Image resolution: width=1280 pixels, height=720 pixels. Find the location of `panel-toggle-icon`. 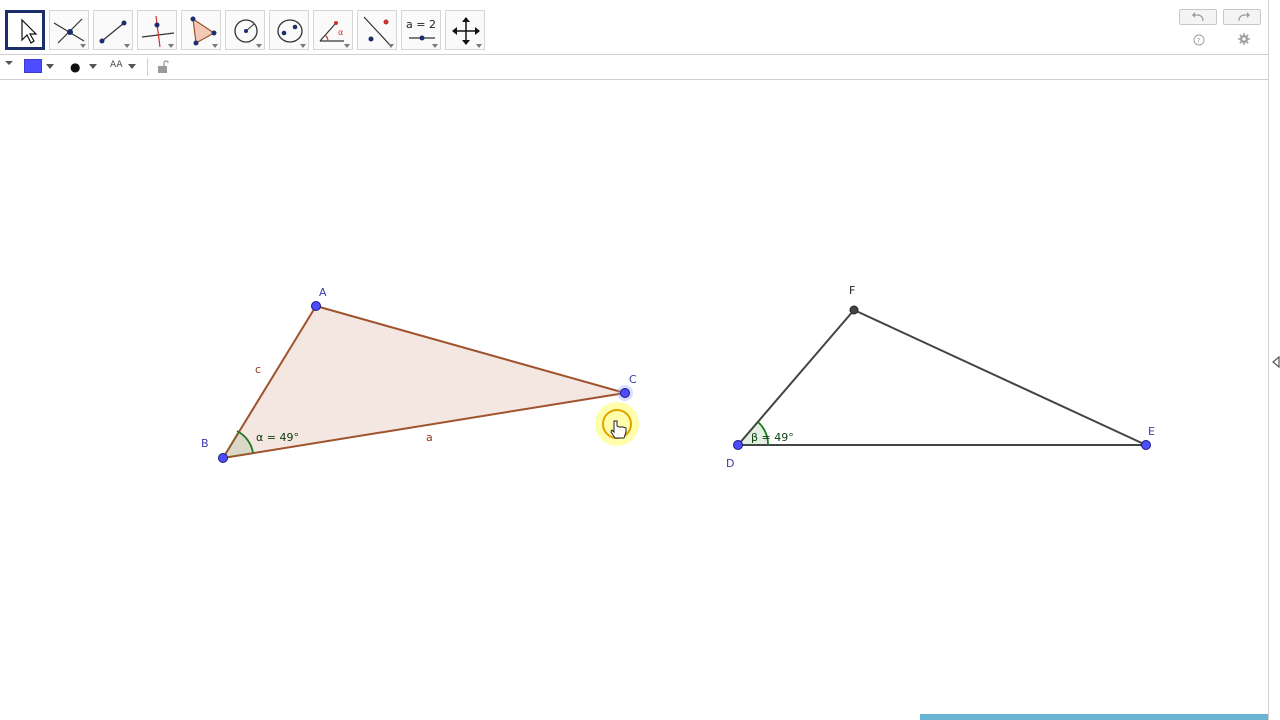

panel-toggle-icon is located at coordinates (1276, 362).